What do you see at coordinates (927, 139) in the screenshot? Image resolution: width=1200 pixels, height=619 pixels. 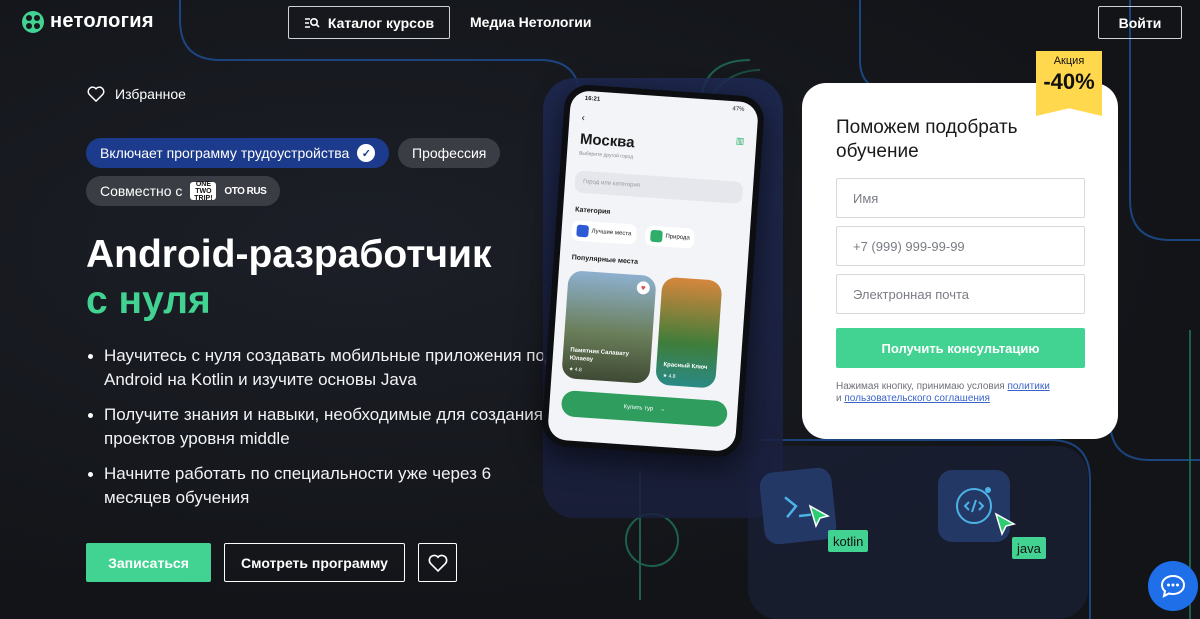 I see `form-title: Поможем подобрать обучение` at bounding box center [927, 139].